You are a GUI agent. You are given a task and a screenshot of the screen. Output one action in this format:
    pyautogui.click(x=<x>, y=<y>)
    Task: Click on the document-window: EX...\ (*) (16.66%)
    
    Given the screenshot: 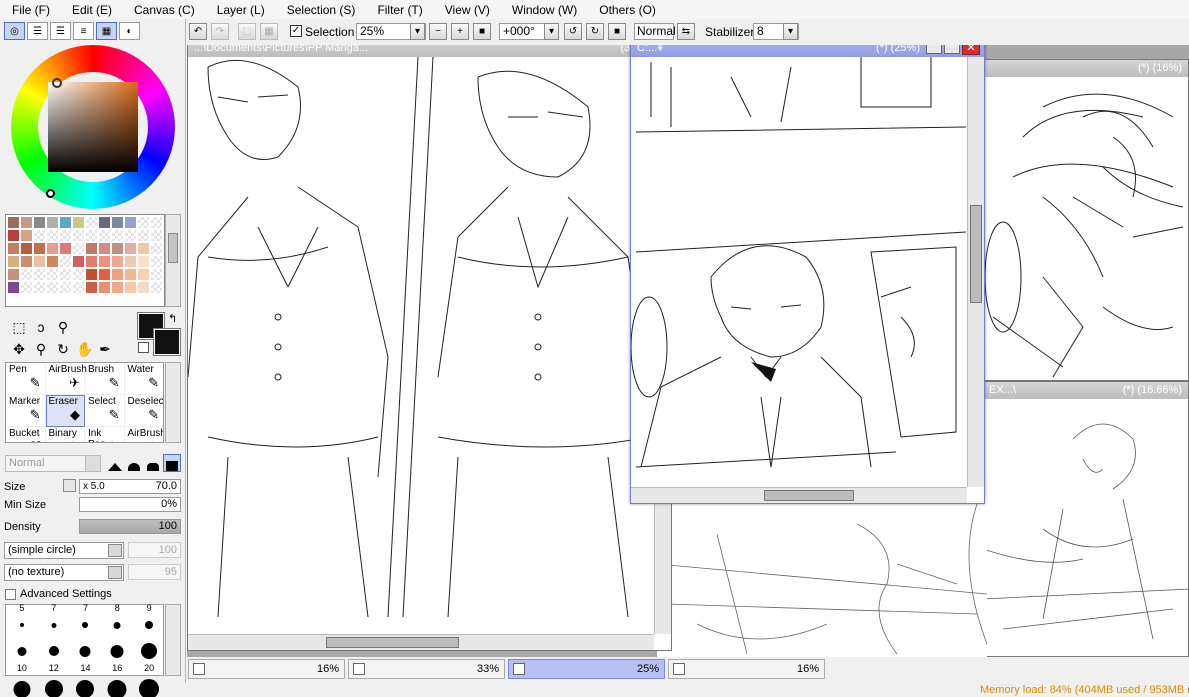 What is the action you would take?
    pyautogui.click(x=1085, y=519)
    